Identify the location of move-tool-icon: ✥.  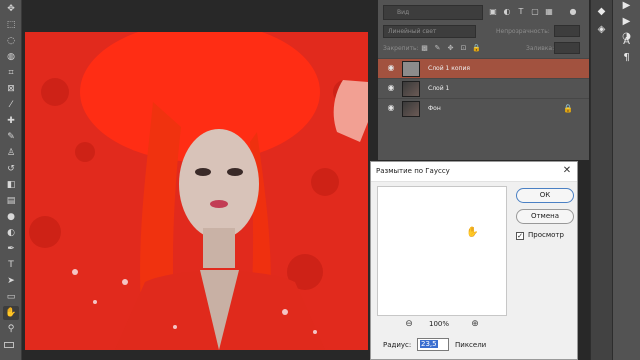
(11, 9).